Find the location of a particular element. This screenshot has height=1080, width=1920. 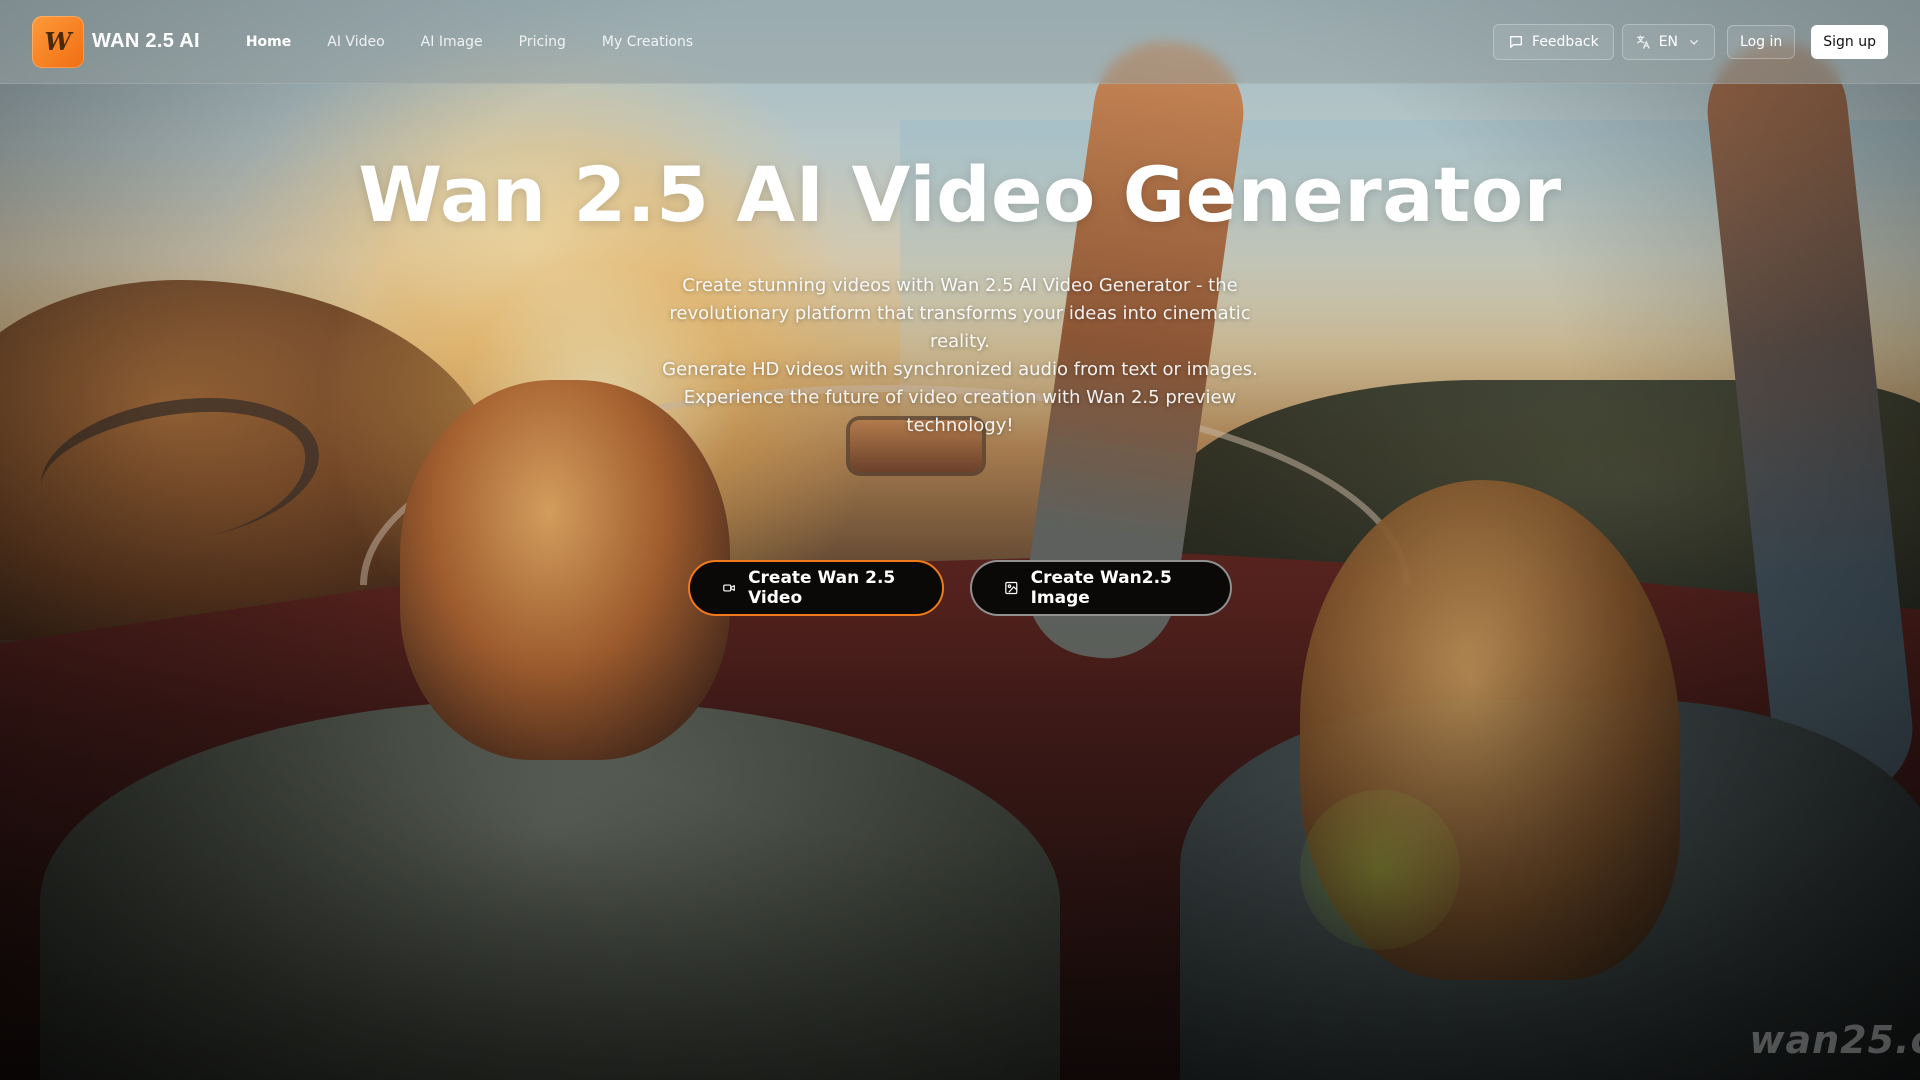

logo-letter: W is located at coordinates (58, 41).